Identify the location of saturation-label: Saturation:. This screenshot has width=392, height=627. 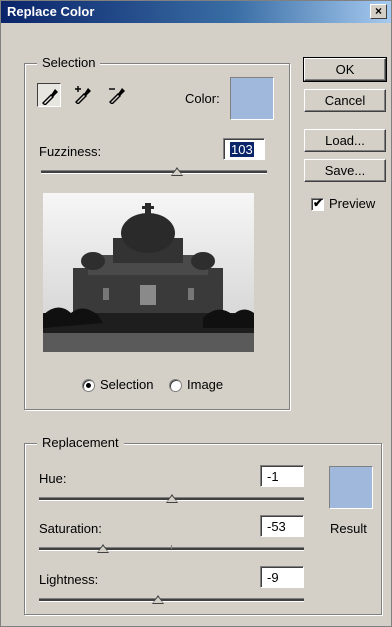
(70, 528).